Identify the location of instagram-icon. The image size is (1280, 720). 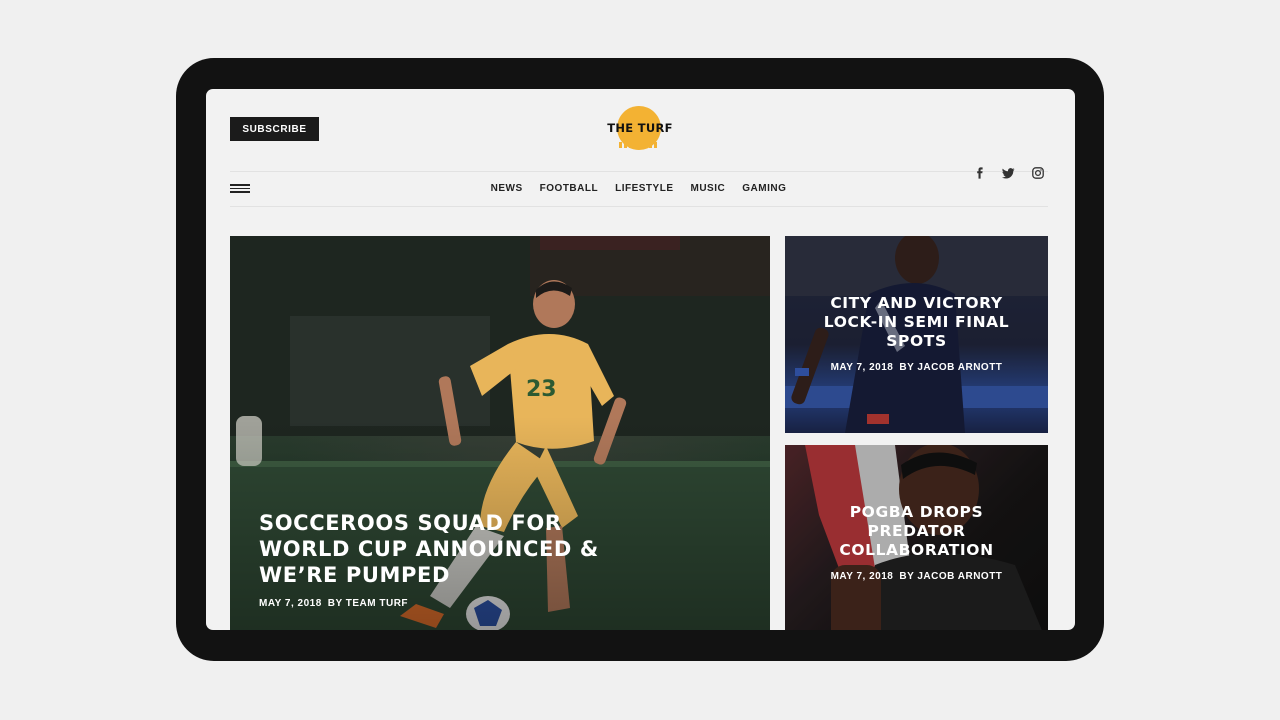
(1038, 173).